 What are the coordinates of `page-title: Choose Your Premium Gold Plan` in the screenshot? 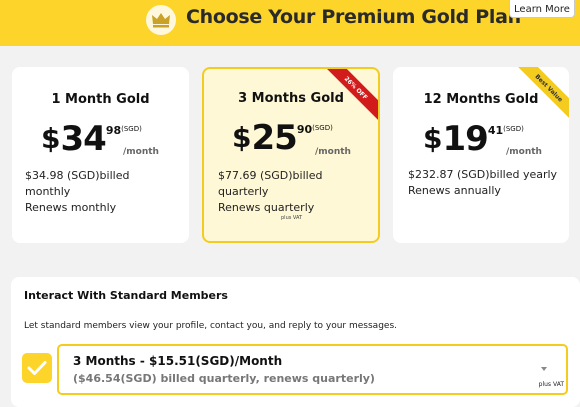 It's located at (353, 17).